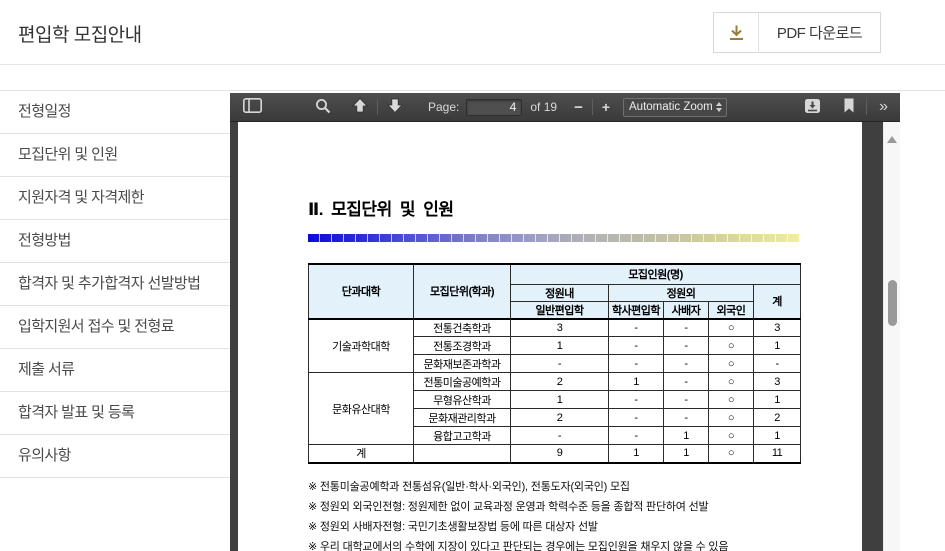 The image size is (945, 551). Describe the element at coordinates (777, 301) in the screenshot. I see `col-header-total: 계` at that location.